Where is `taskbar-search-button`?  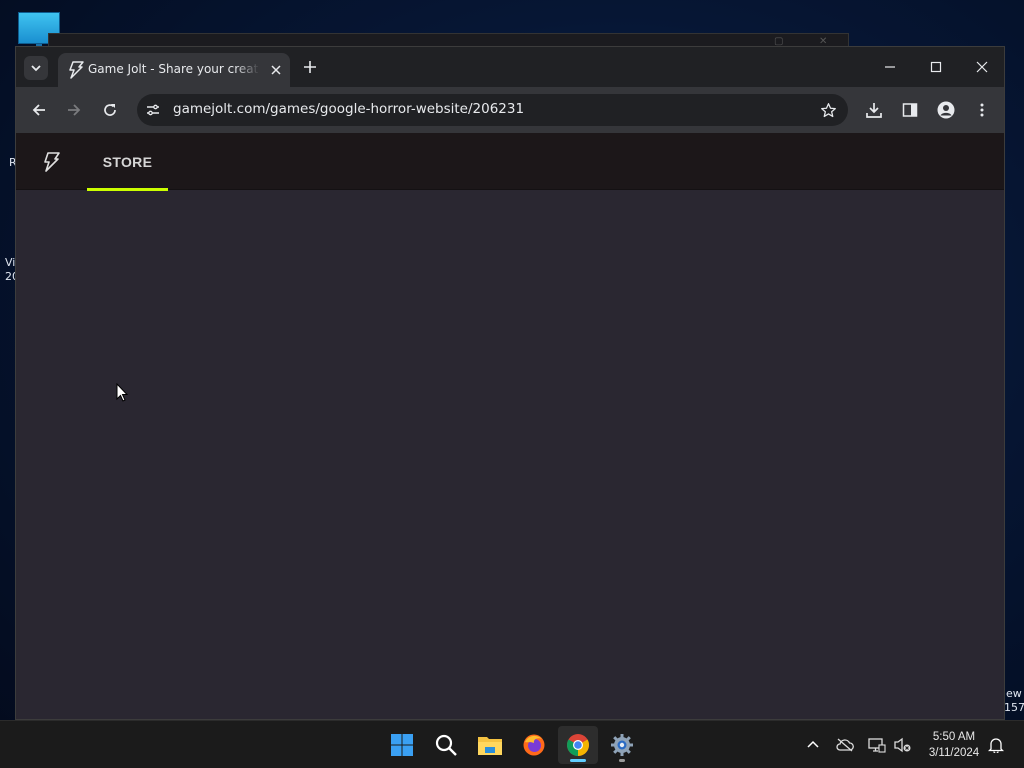 taskbar-search-button is located at coordinates (446, 745).